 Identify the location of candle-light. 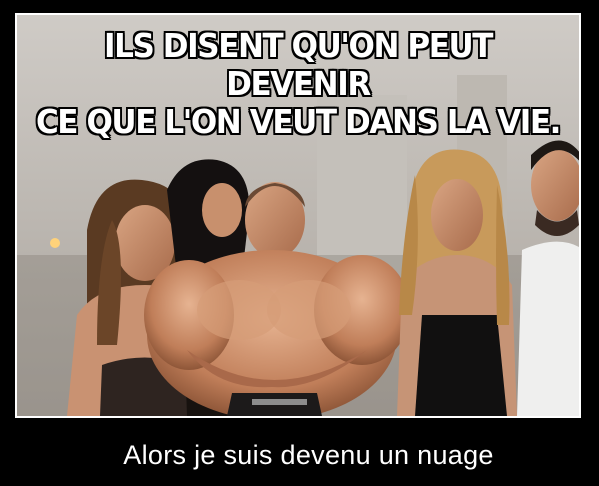
(55, 243).